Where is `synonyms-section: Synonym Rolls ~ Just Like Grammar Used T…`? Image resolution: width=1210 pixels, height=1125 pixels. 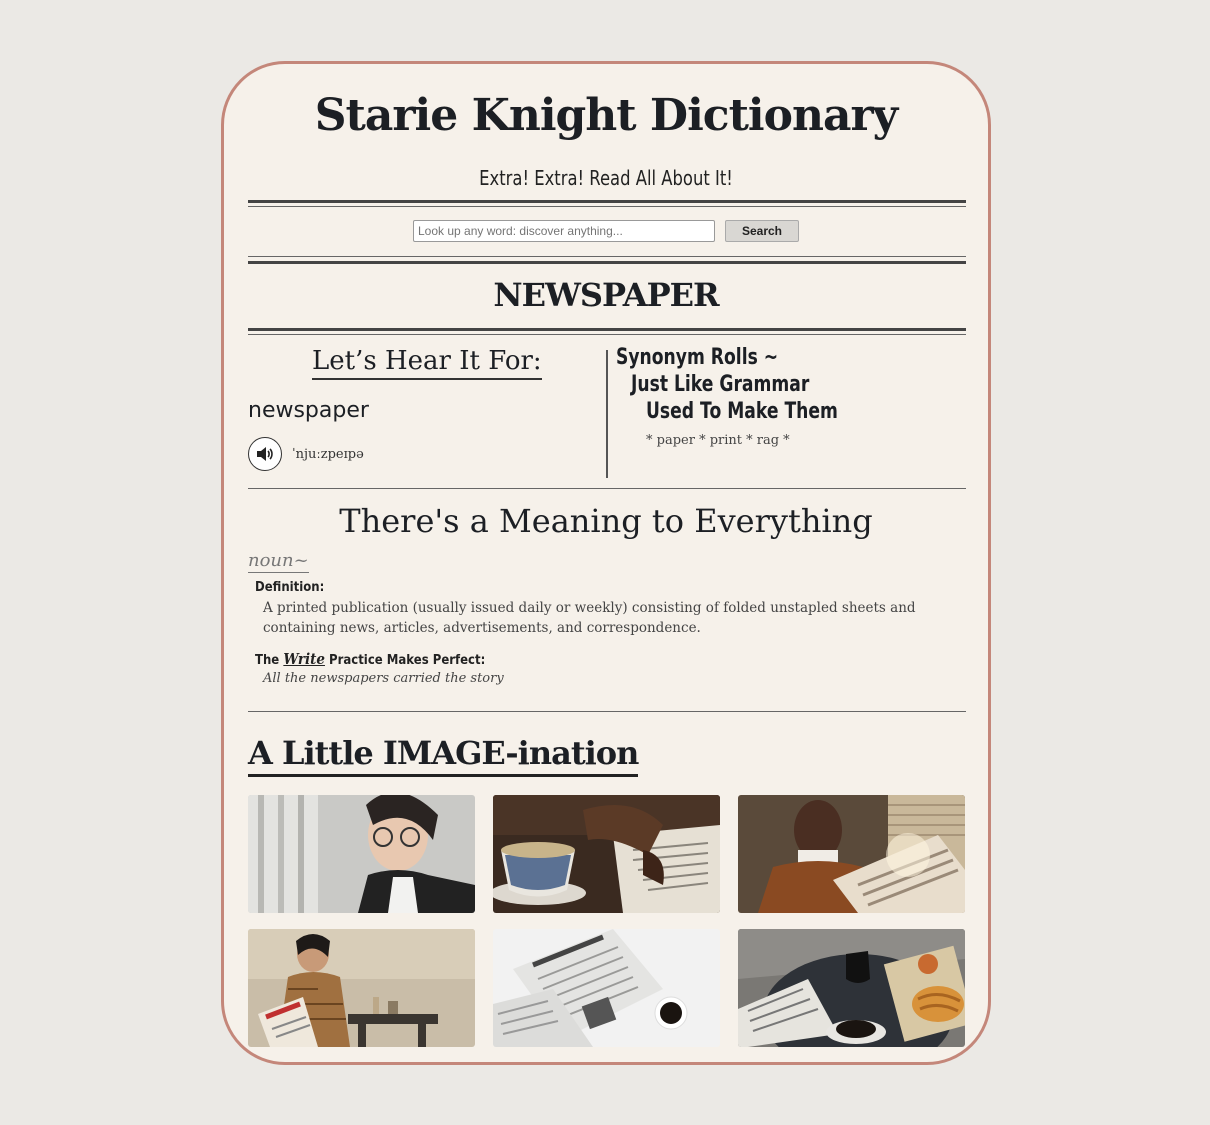
synonyms-section: Synonym Rolls ~ Just Like Grammar Used T… is located at coordinates (791, 396).